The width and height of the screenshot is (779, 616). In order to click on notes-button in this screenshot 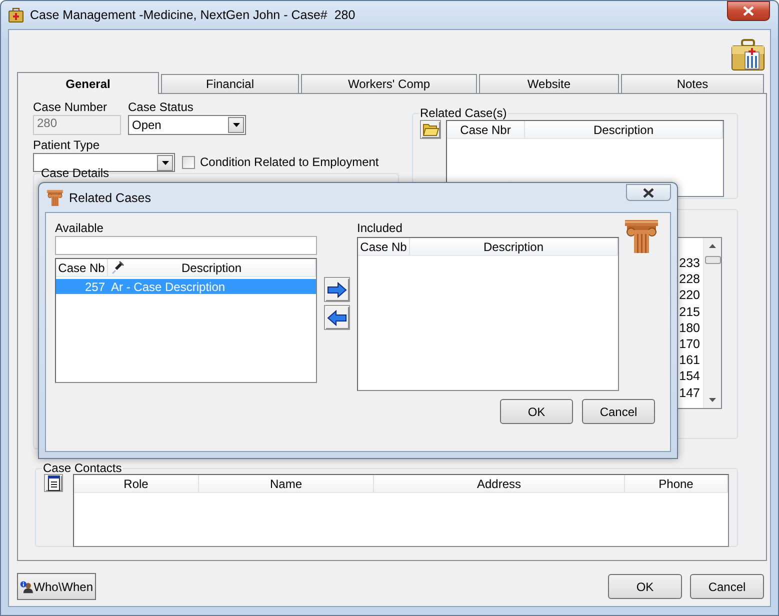, I will do `click(53, 483)`.